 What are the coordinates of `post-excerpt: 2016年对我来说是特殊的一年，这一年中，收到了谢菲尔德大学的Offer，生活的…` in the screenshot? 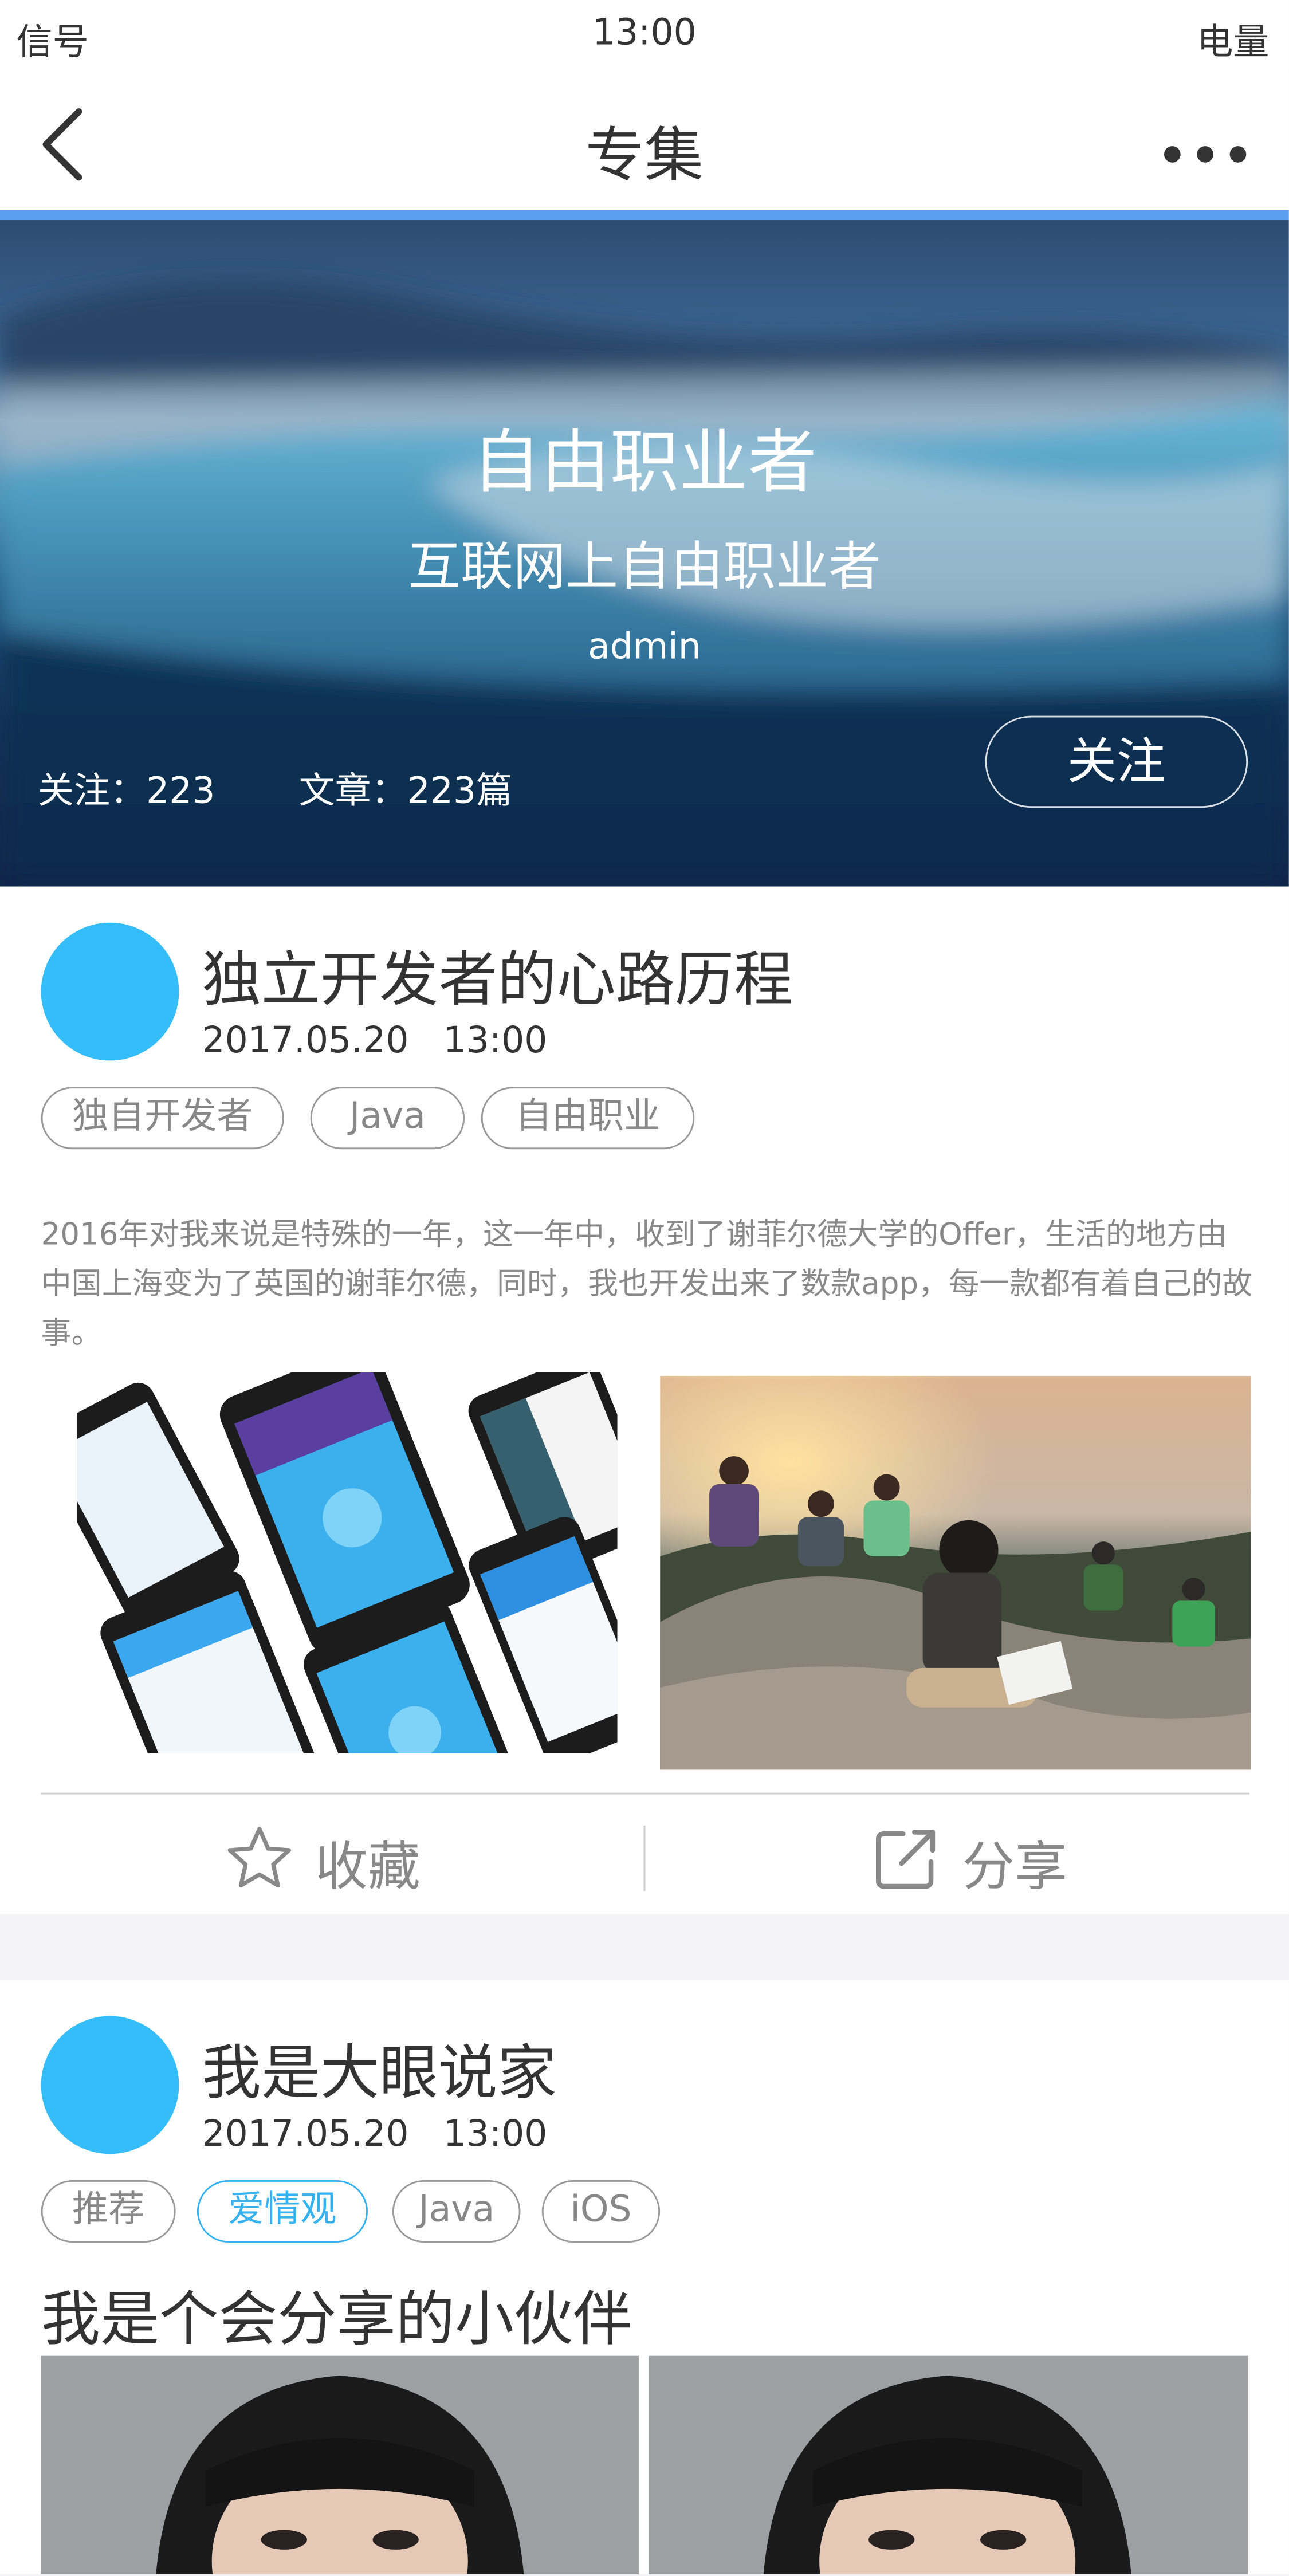 It's located at (647, 1284).